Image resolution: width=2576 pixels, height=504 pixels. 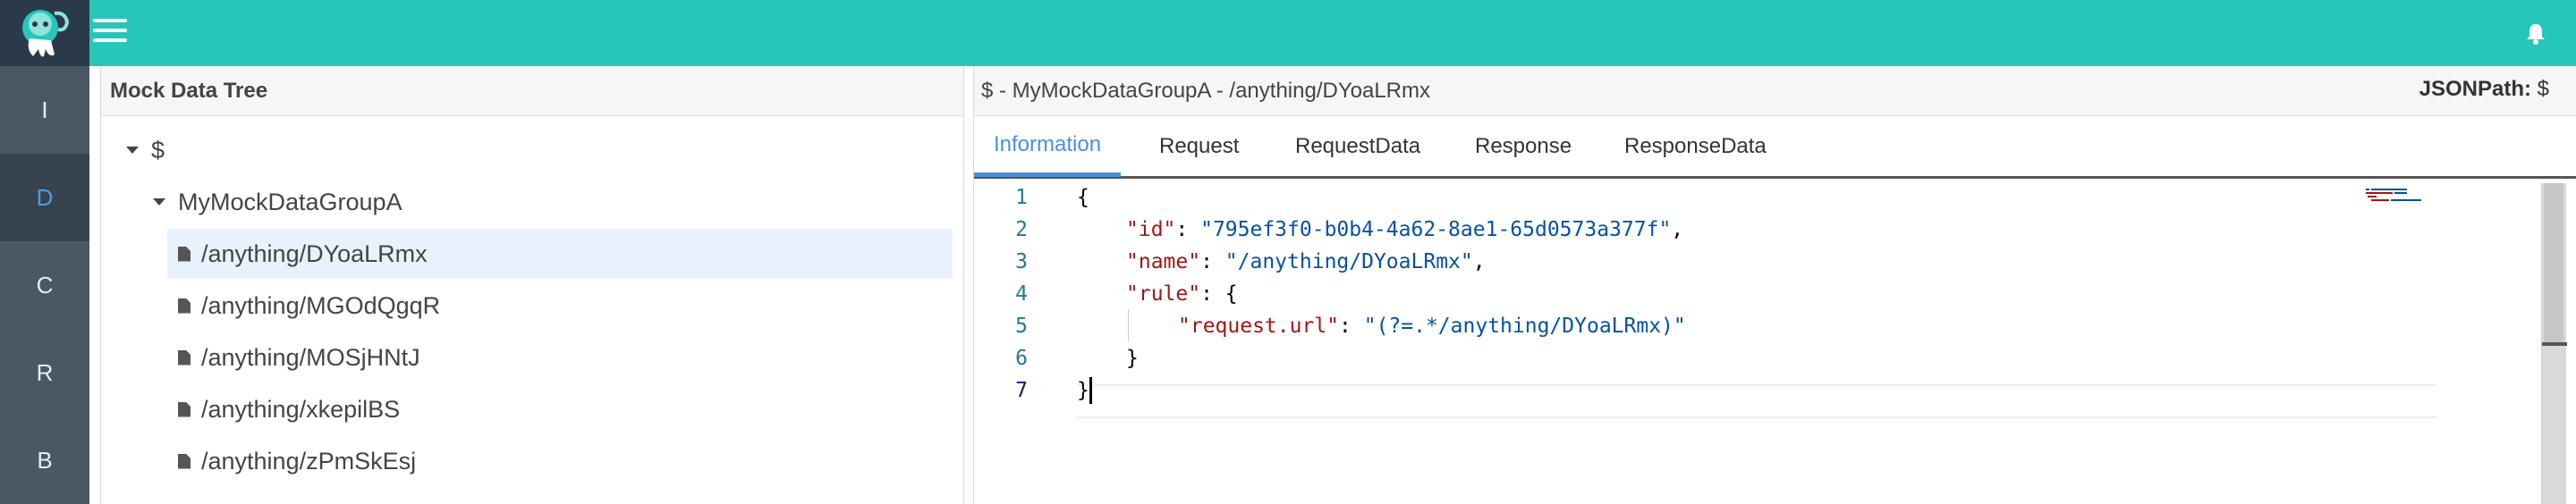 What do you see at coordinates (1288, 33) in the screenshot?
I see `top-bar` at bounding box center [1288, 33].